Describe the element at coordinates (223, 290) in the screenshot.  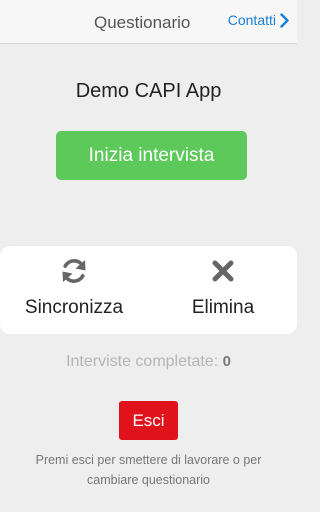
I see `delete-button: Elimina` at that location.